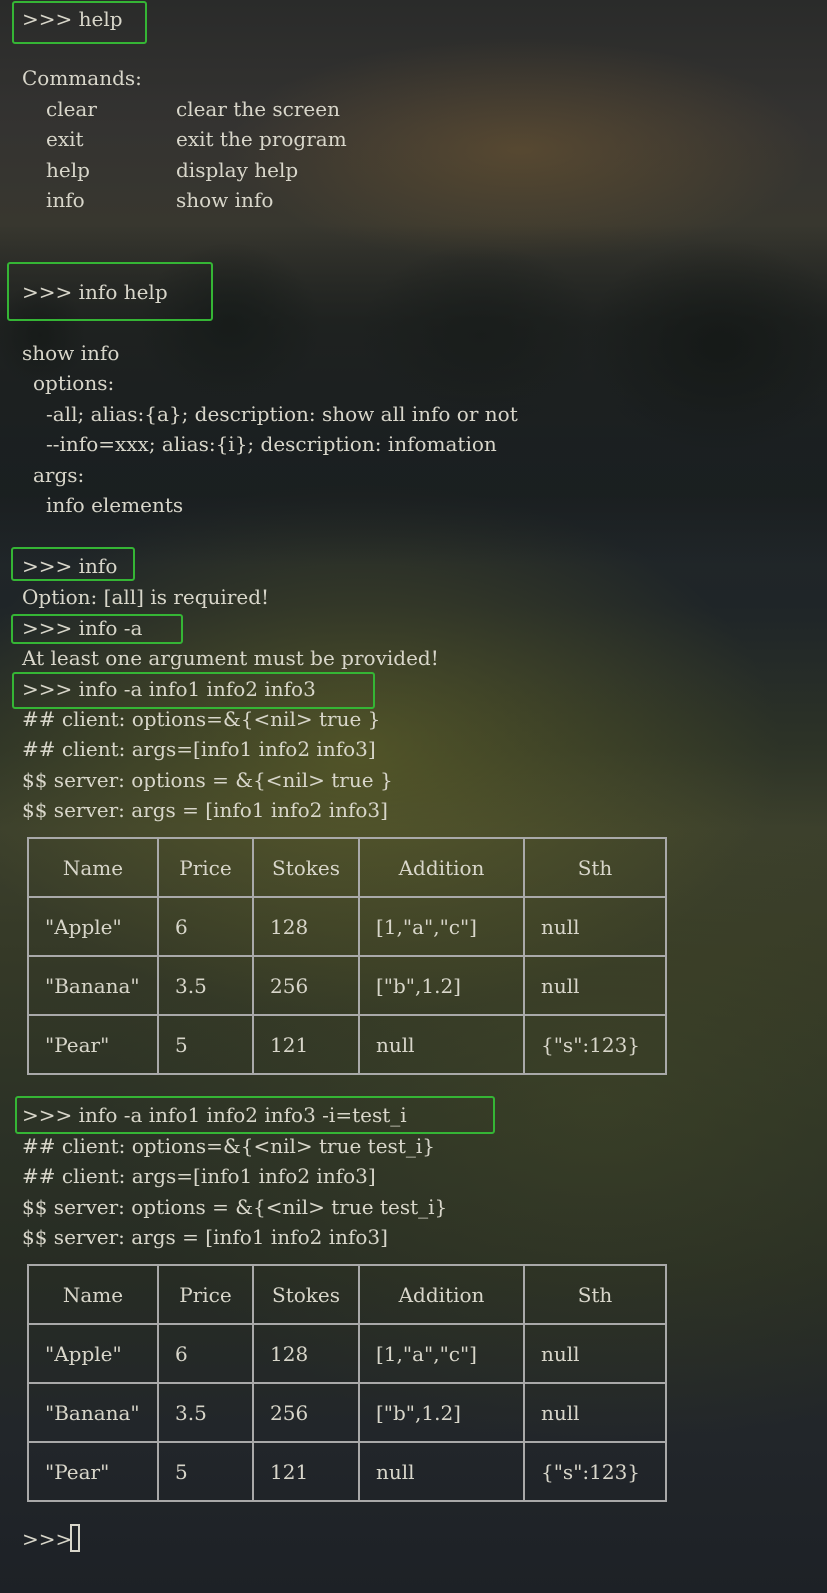 This screenshot has height=1593, width=827. I want to click on command-row: clear clear the screen, so click(193, 109).